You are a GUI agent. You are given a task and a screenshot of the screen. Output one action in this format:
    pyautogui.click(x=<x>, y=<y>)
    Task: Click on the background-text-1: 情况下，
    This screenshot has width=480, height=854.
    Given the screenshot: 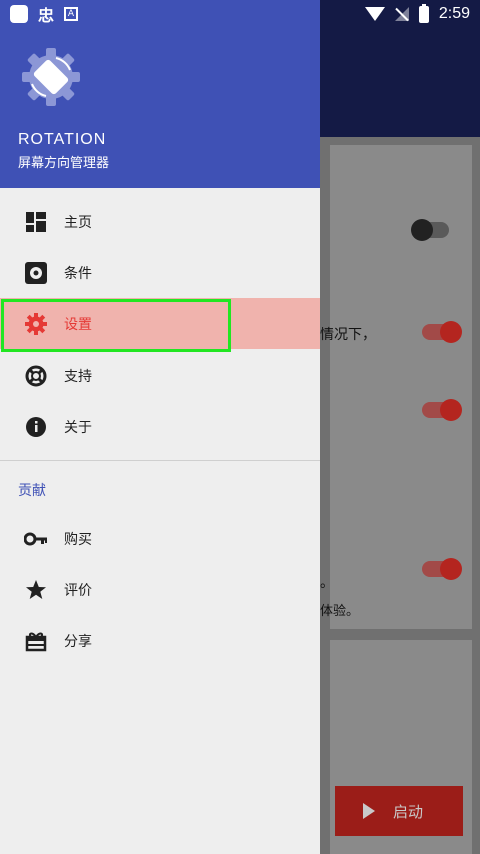 What is the action you would take?
    pyautogui.click(x=348, y=335)
    